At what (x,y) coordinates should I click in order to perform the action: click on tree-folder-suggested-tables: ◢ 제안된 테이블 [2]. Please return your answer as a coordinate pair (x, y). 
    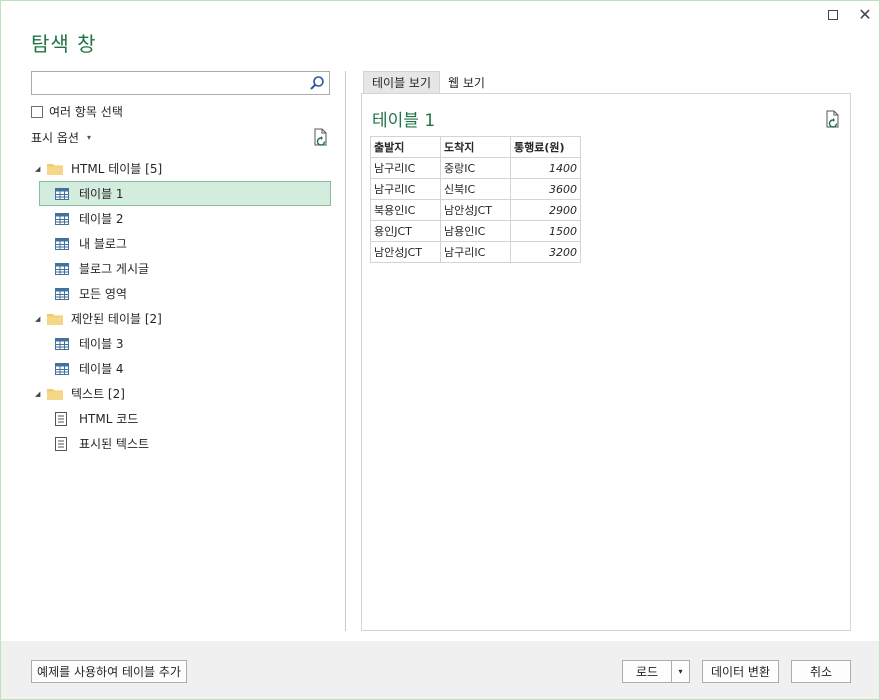
    Looking at the image, I should click on (181, 318).